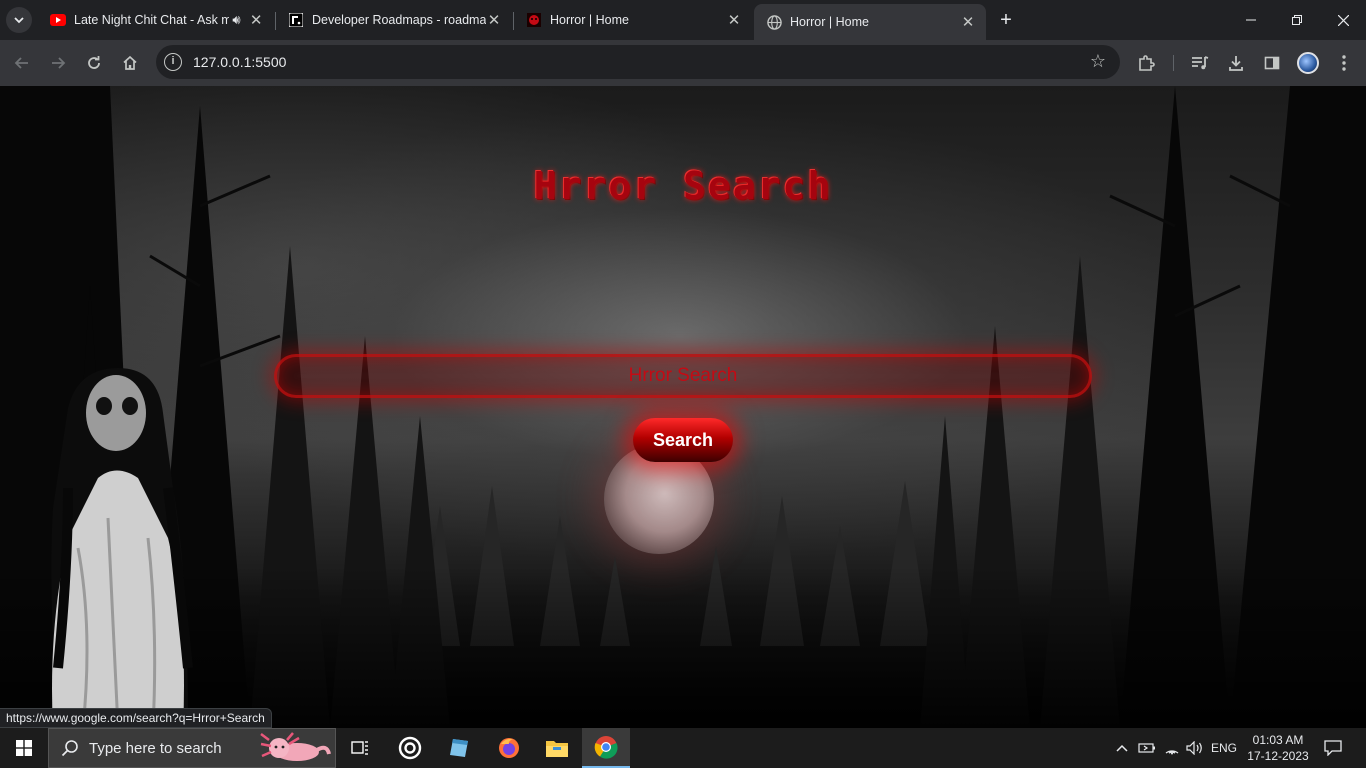 This screenshot has width=1366, height=768. I want to click on windows-logo-icon, so click(24, 748).